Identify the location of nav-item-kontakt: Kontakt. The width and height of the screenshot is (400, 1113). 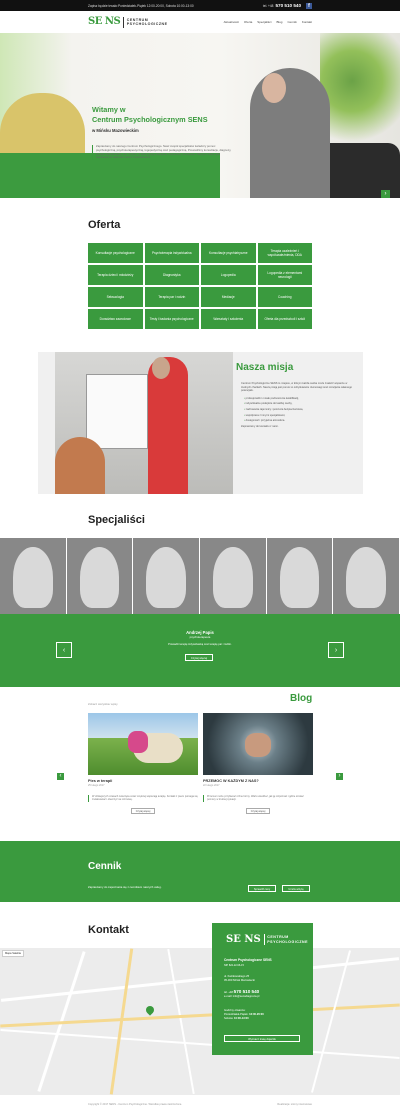
(307, 22).